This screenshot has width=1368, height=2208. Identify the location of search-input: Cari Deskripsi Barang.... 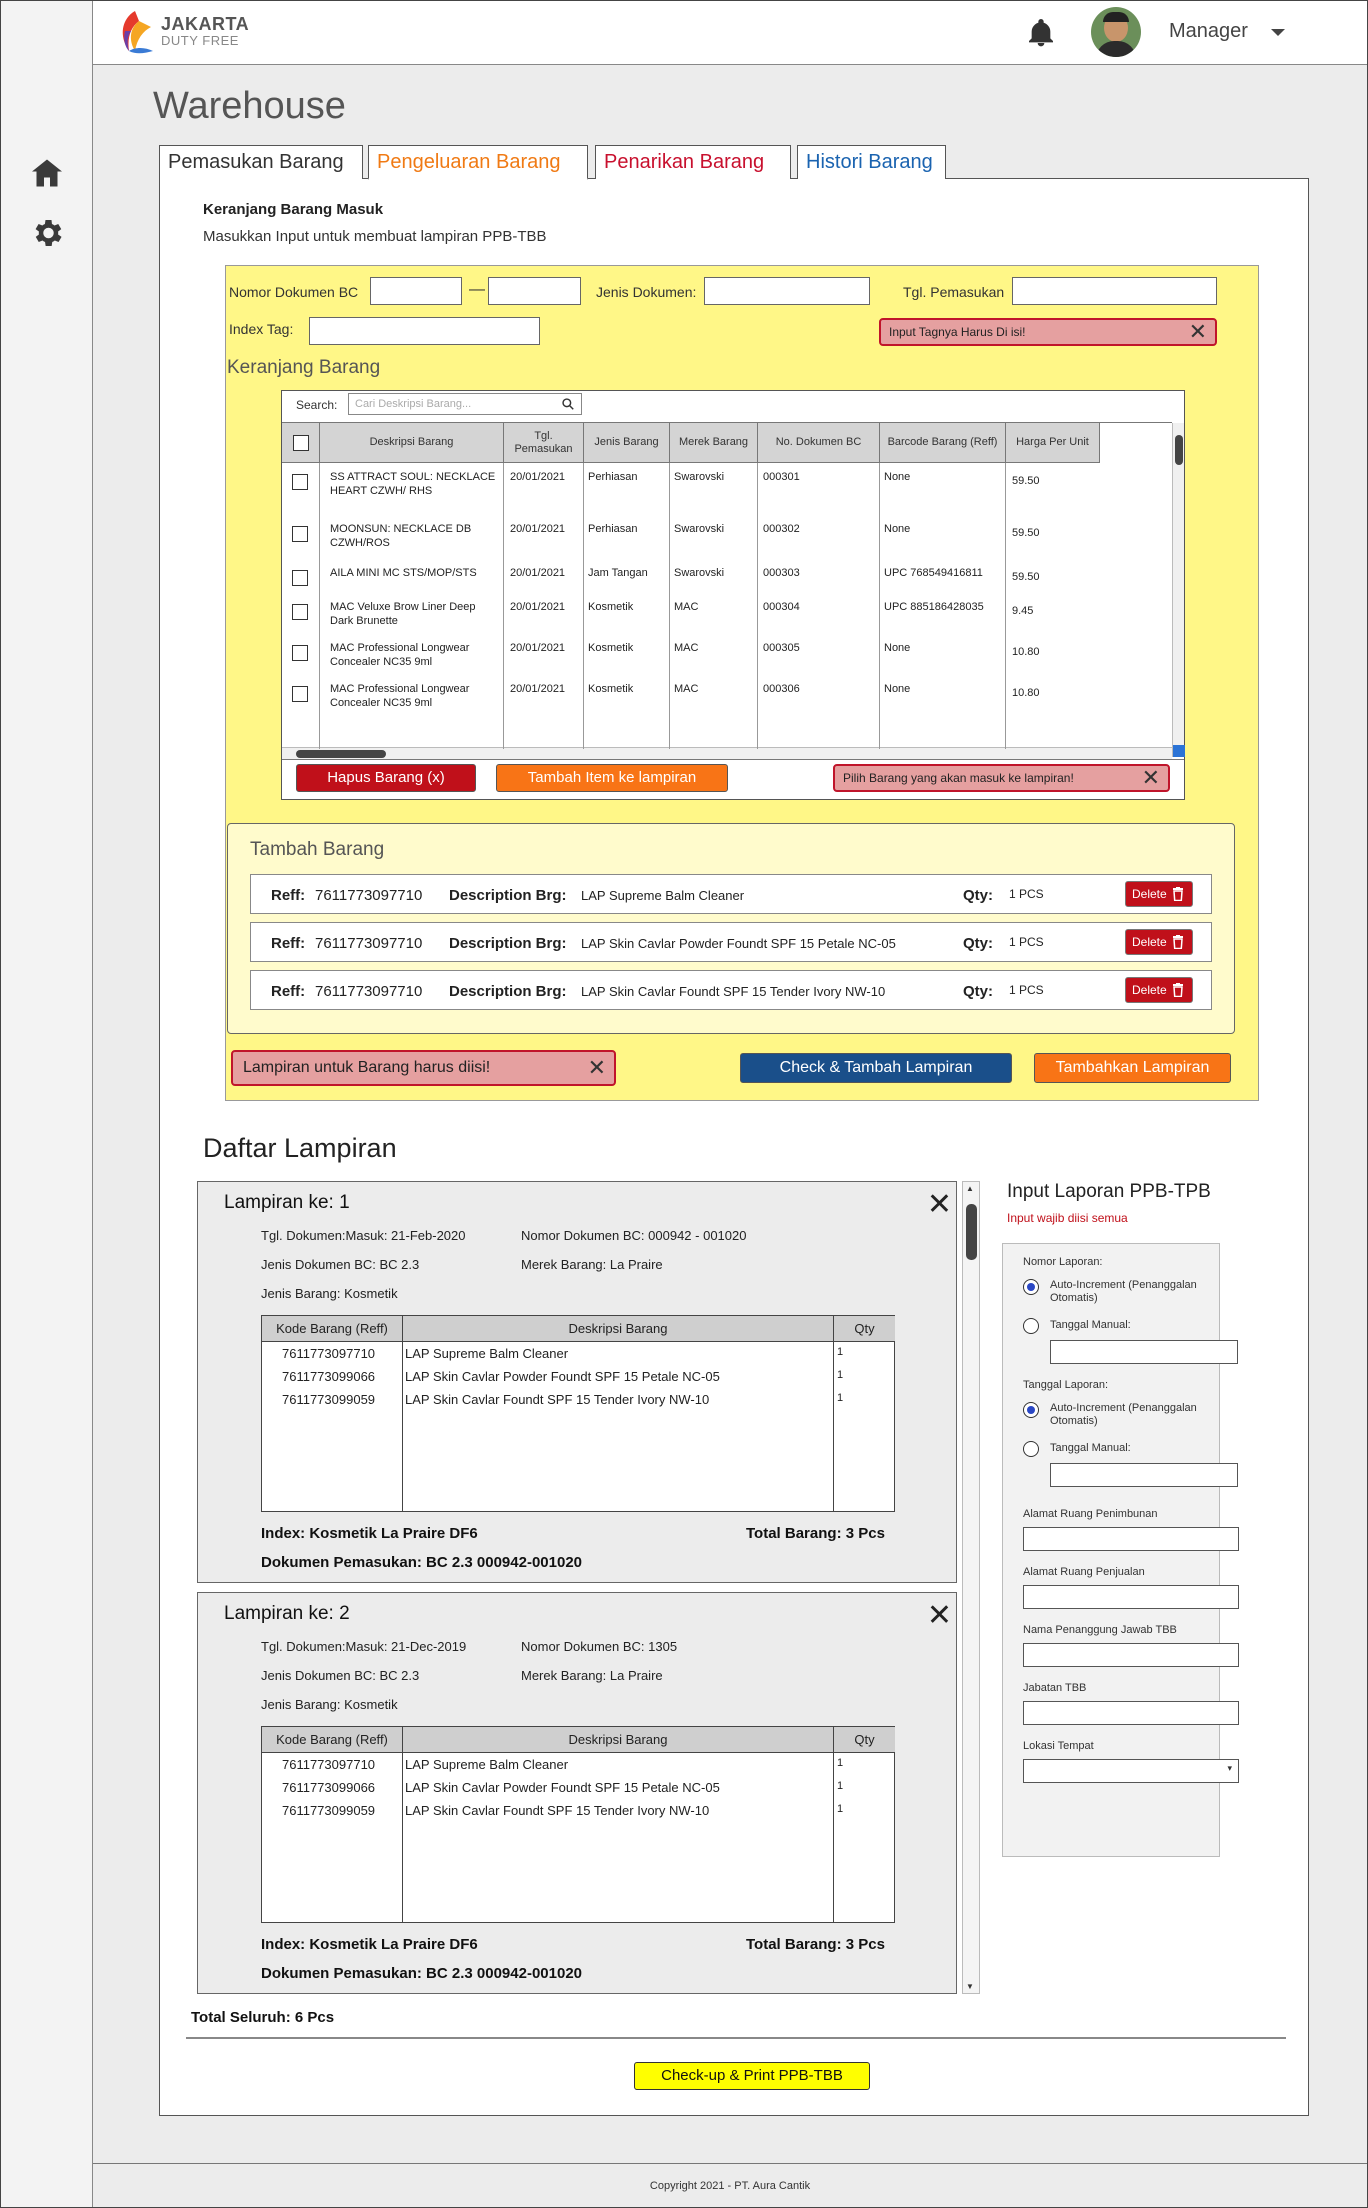
(465, 404).